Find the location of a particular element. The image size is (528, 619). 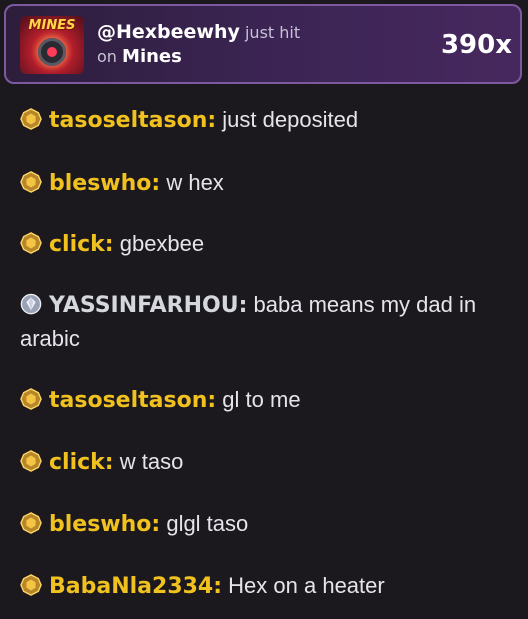

chat-text: w hex is located at coordinates (195, 182).